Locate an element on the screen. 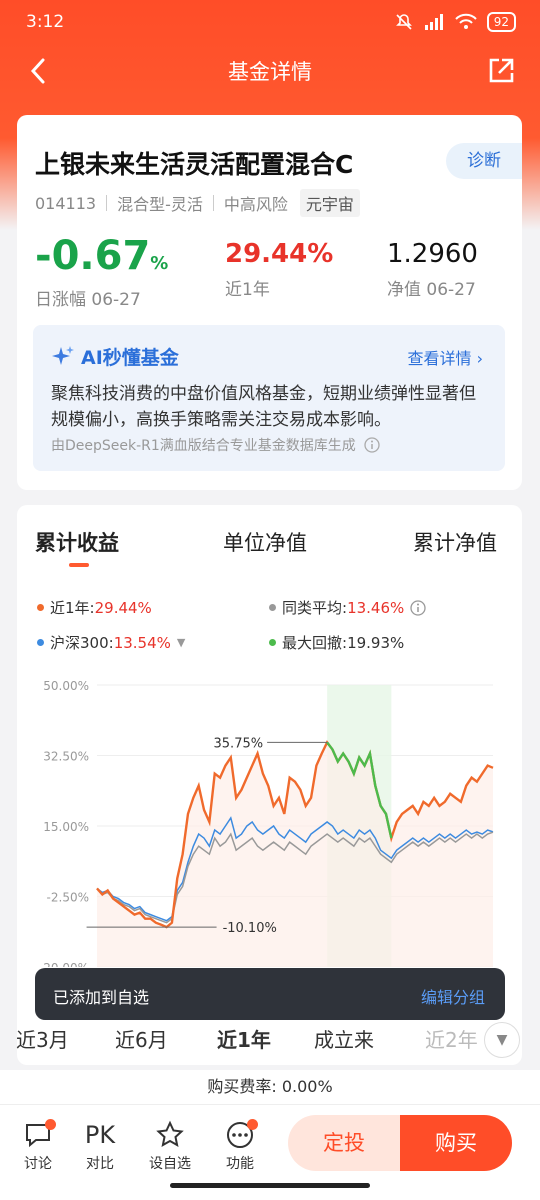 The height and width of the screenshot is (1200, 540). period-selector: 近3月 近6月 近1年 成立来 近2年 ▼ is located at coordinates (270, 1040).